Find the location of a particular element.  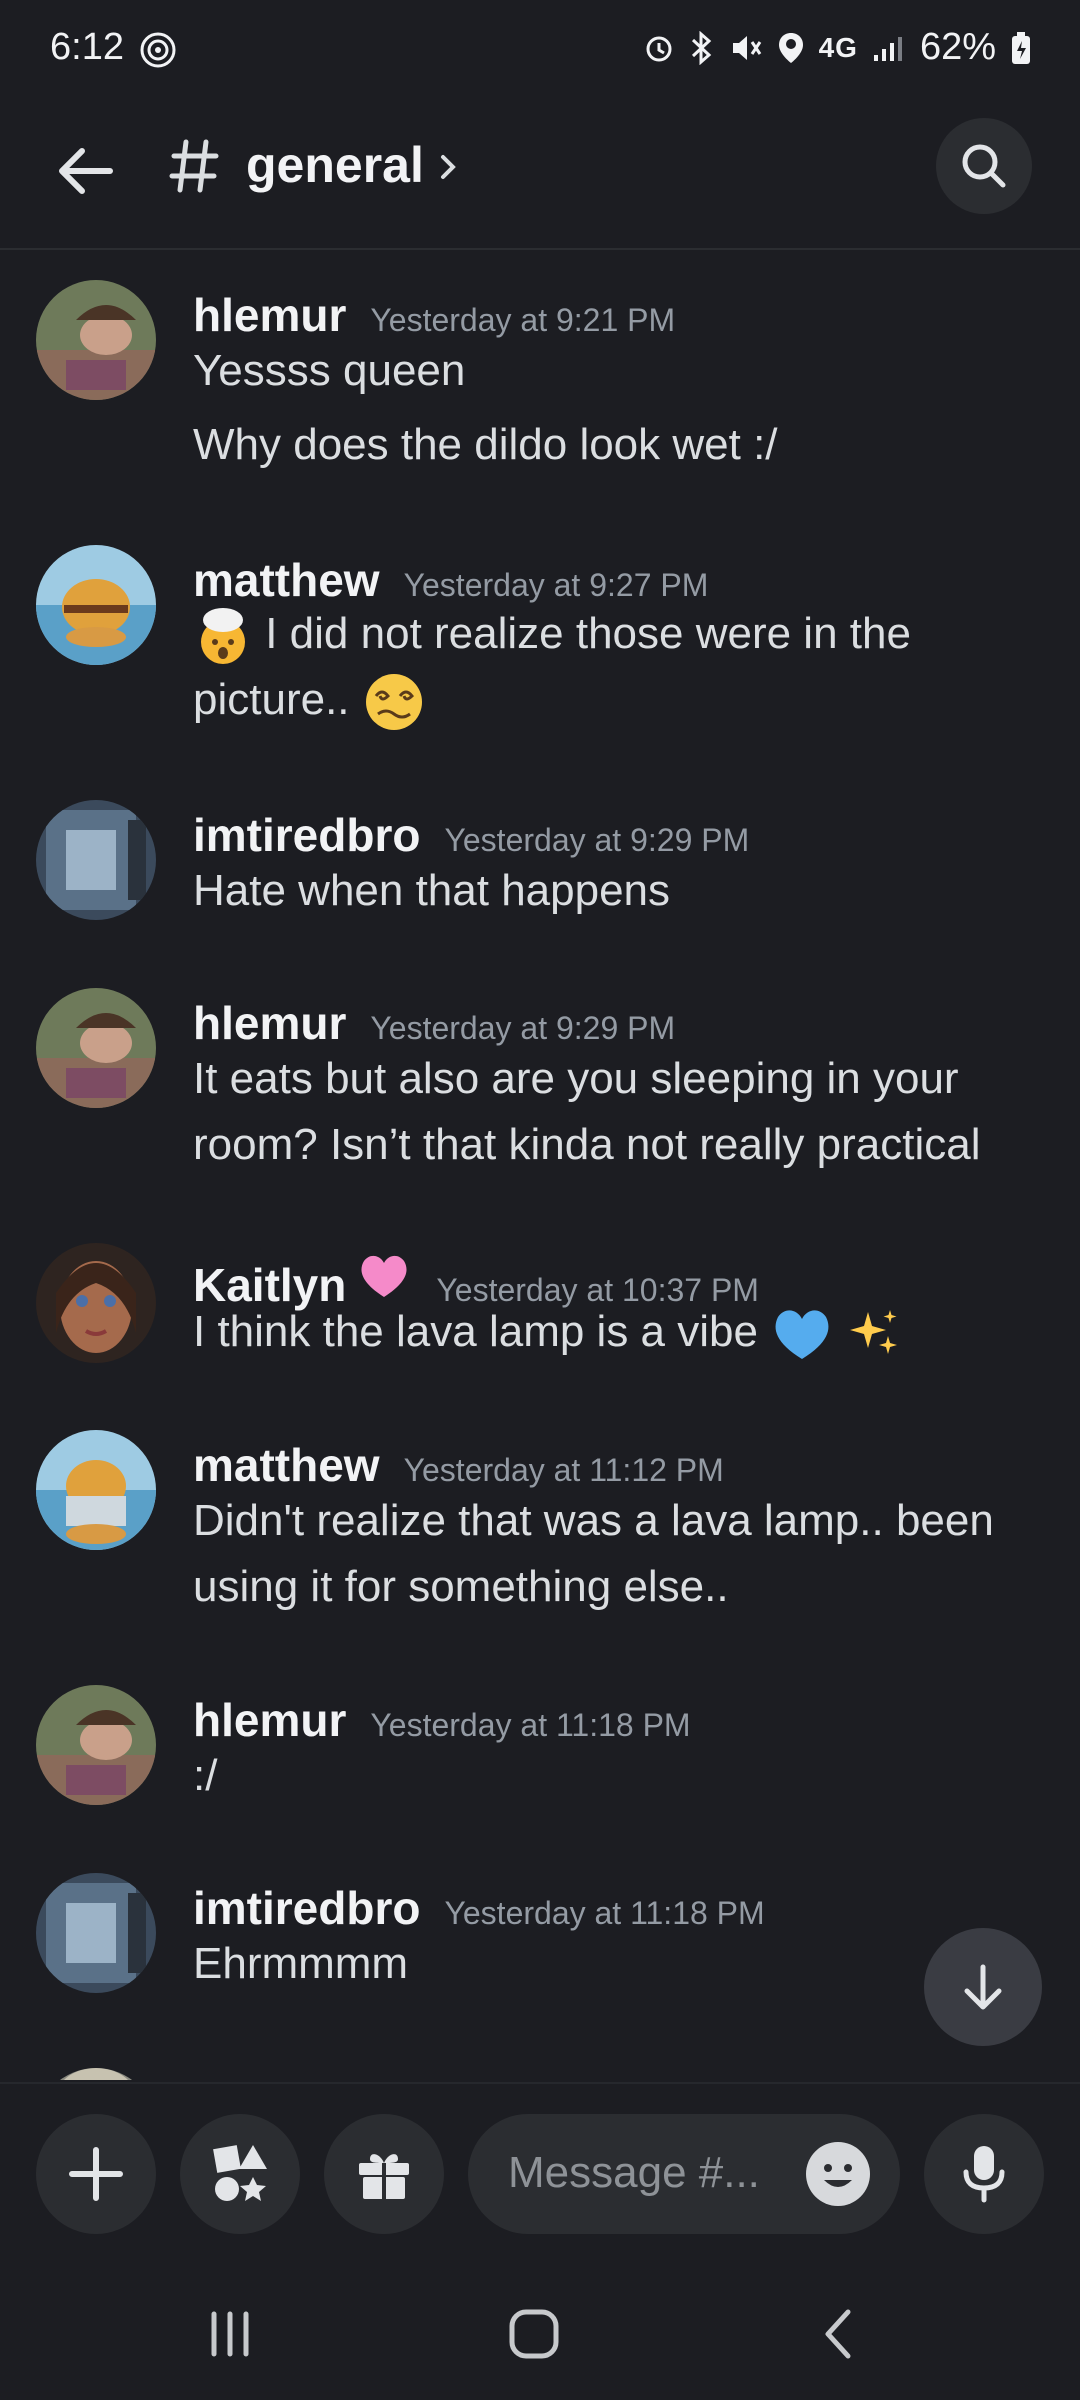

battery-icon is located at coordinates (1021, 48).